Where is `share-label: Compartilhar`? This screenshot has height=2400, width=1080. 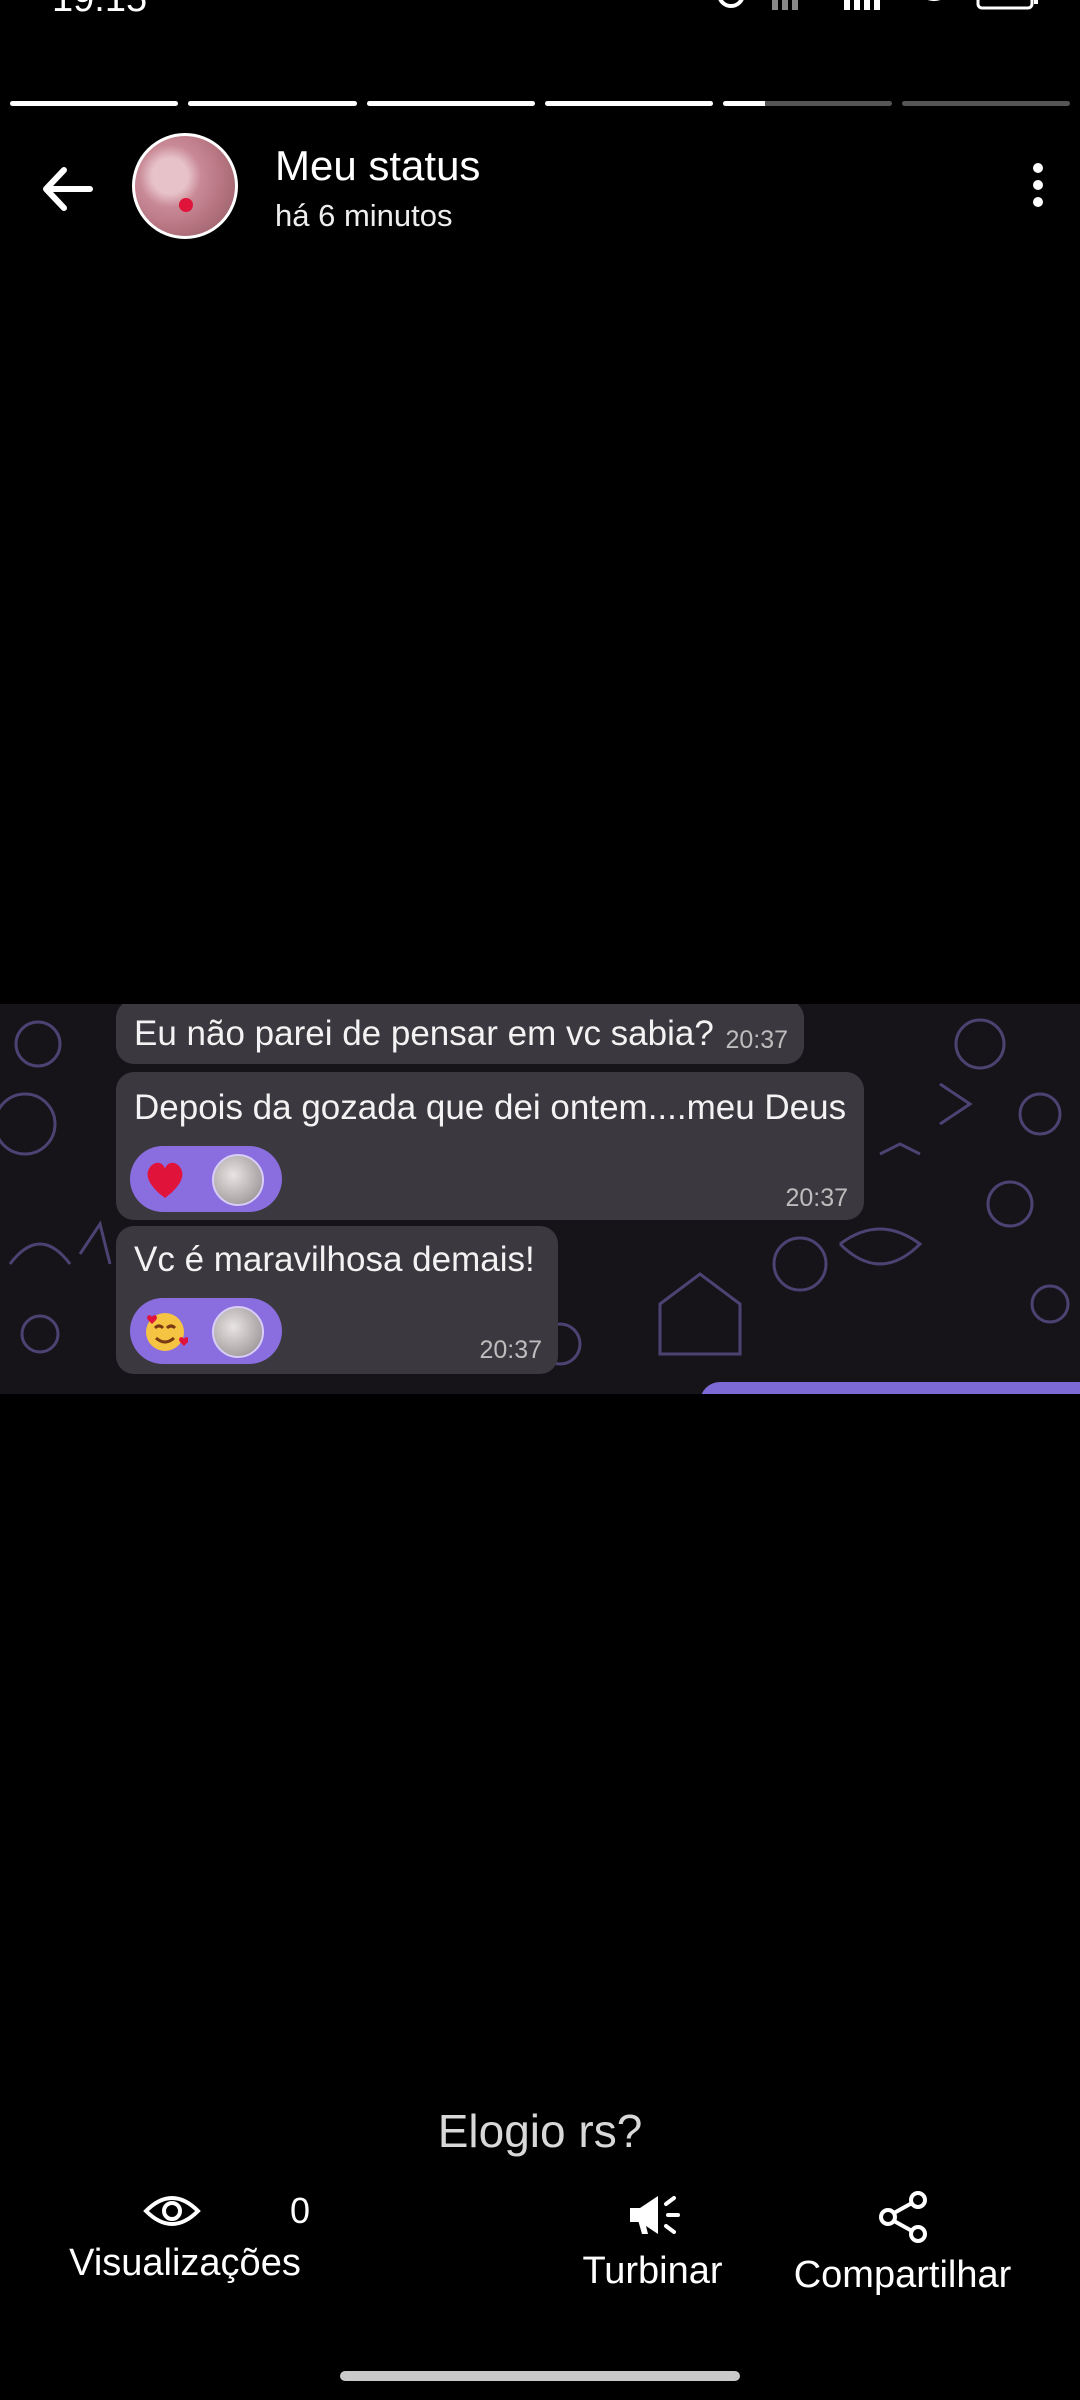 share-label: Compartilhar is located at coordinates (902, 2275).